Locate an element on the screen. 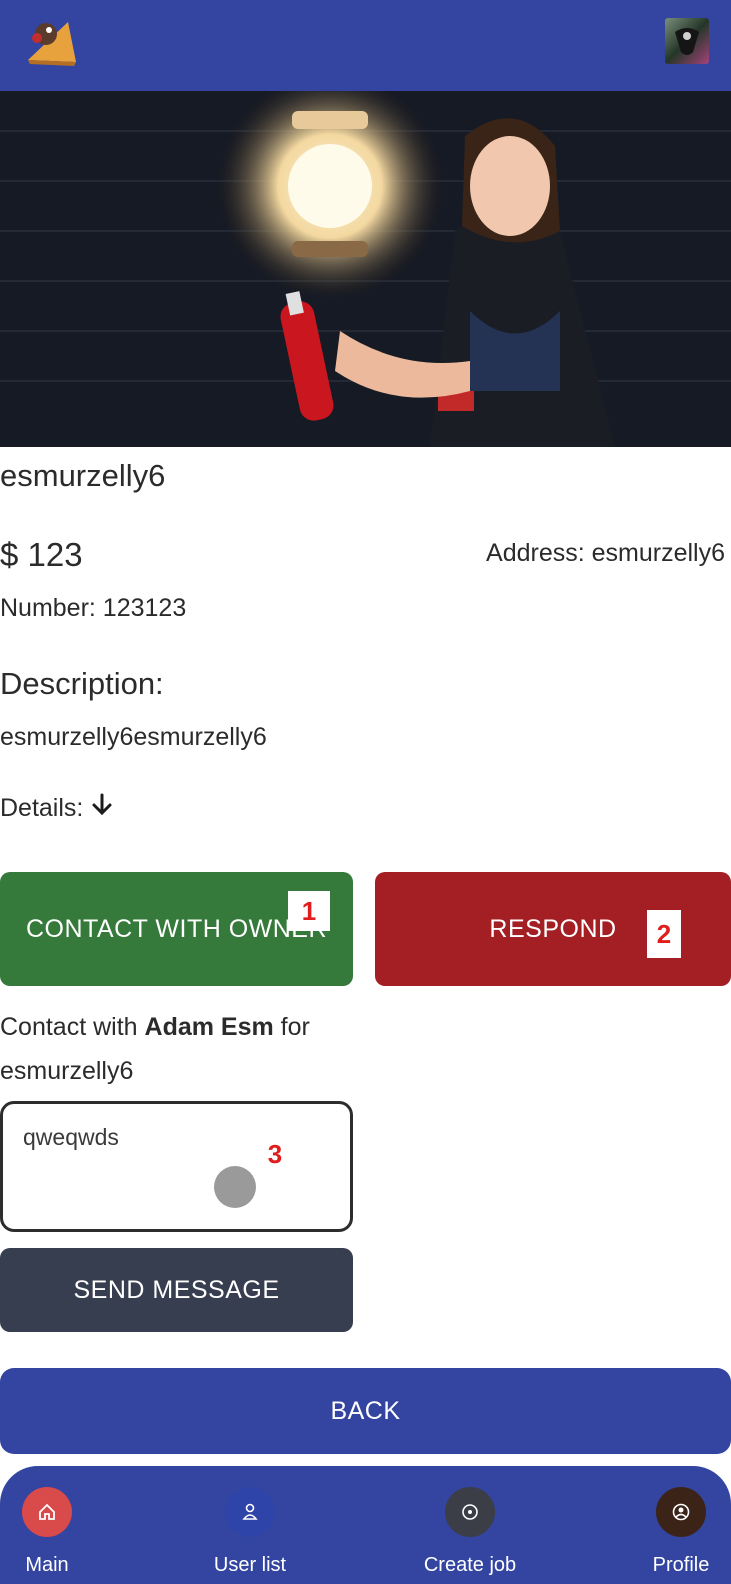 The height and width of the screenshot is (1584, 731). job-title: esmurzelly6 is located at coordinates (83, 475).